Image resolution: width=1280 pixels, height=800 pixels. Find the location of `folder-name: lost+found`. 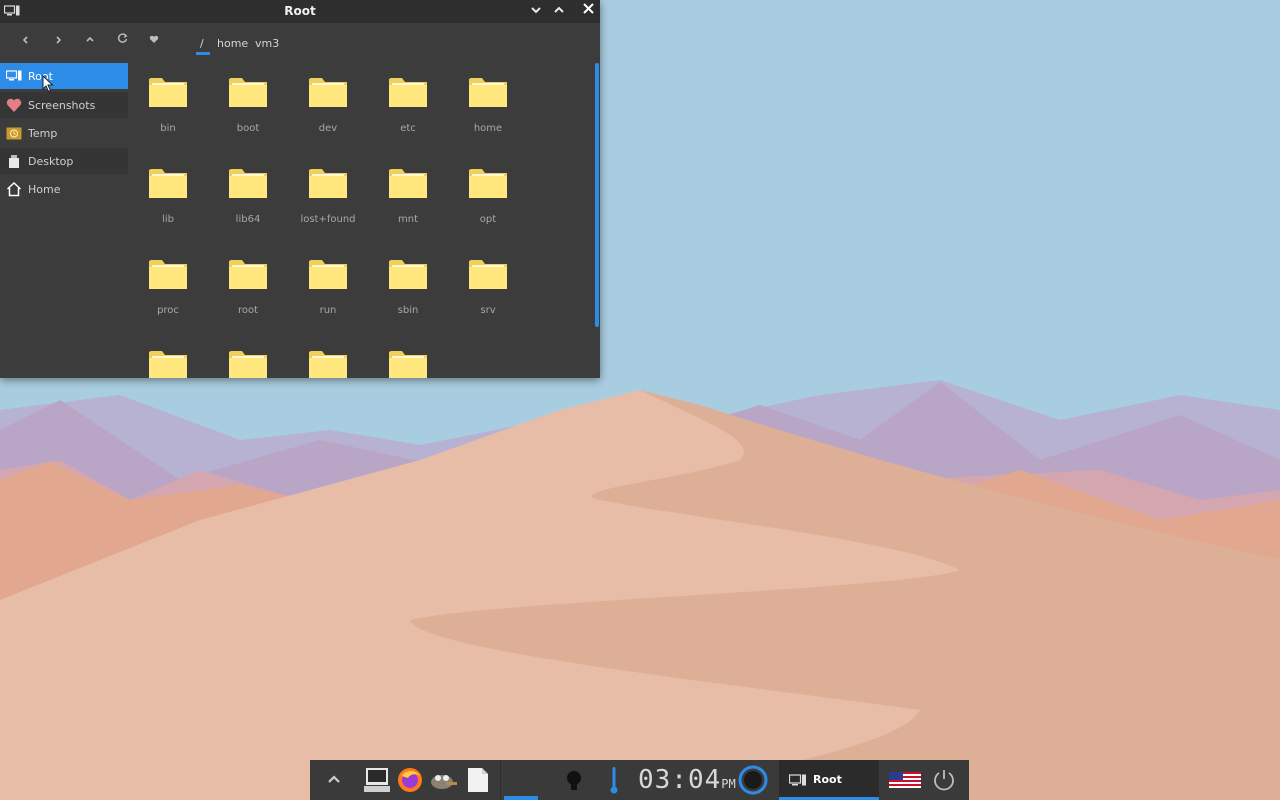

folder-name: lost+found is located at coordinates (328, 219).